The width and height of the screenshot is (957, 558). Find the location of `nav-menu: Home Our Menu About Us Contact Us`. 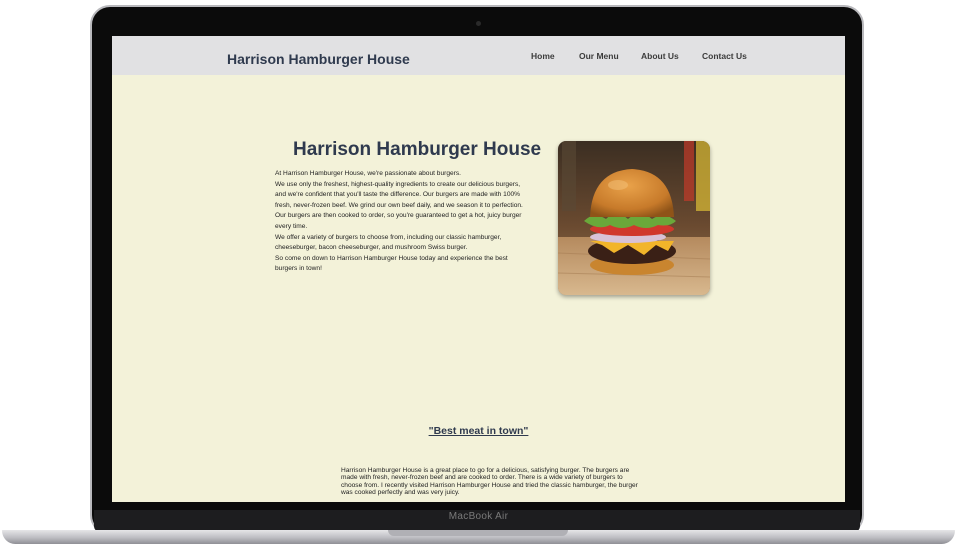

nav-menu: Home Our Menu About Us Contact Us is located at coordinates (478, 58).